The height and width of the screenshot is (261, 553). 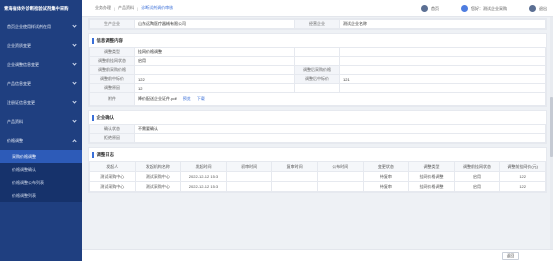 What do you see at coordinates (538, 8) in the screenshot?
I see `logout-button: 退出` at bounding box center [538, 8].